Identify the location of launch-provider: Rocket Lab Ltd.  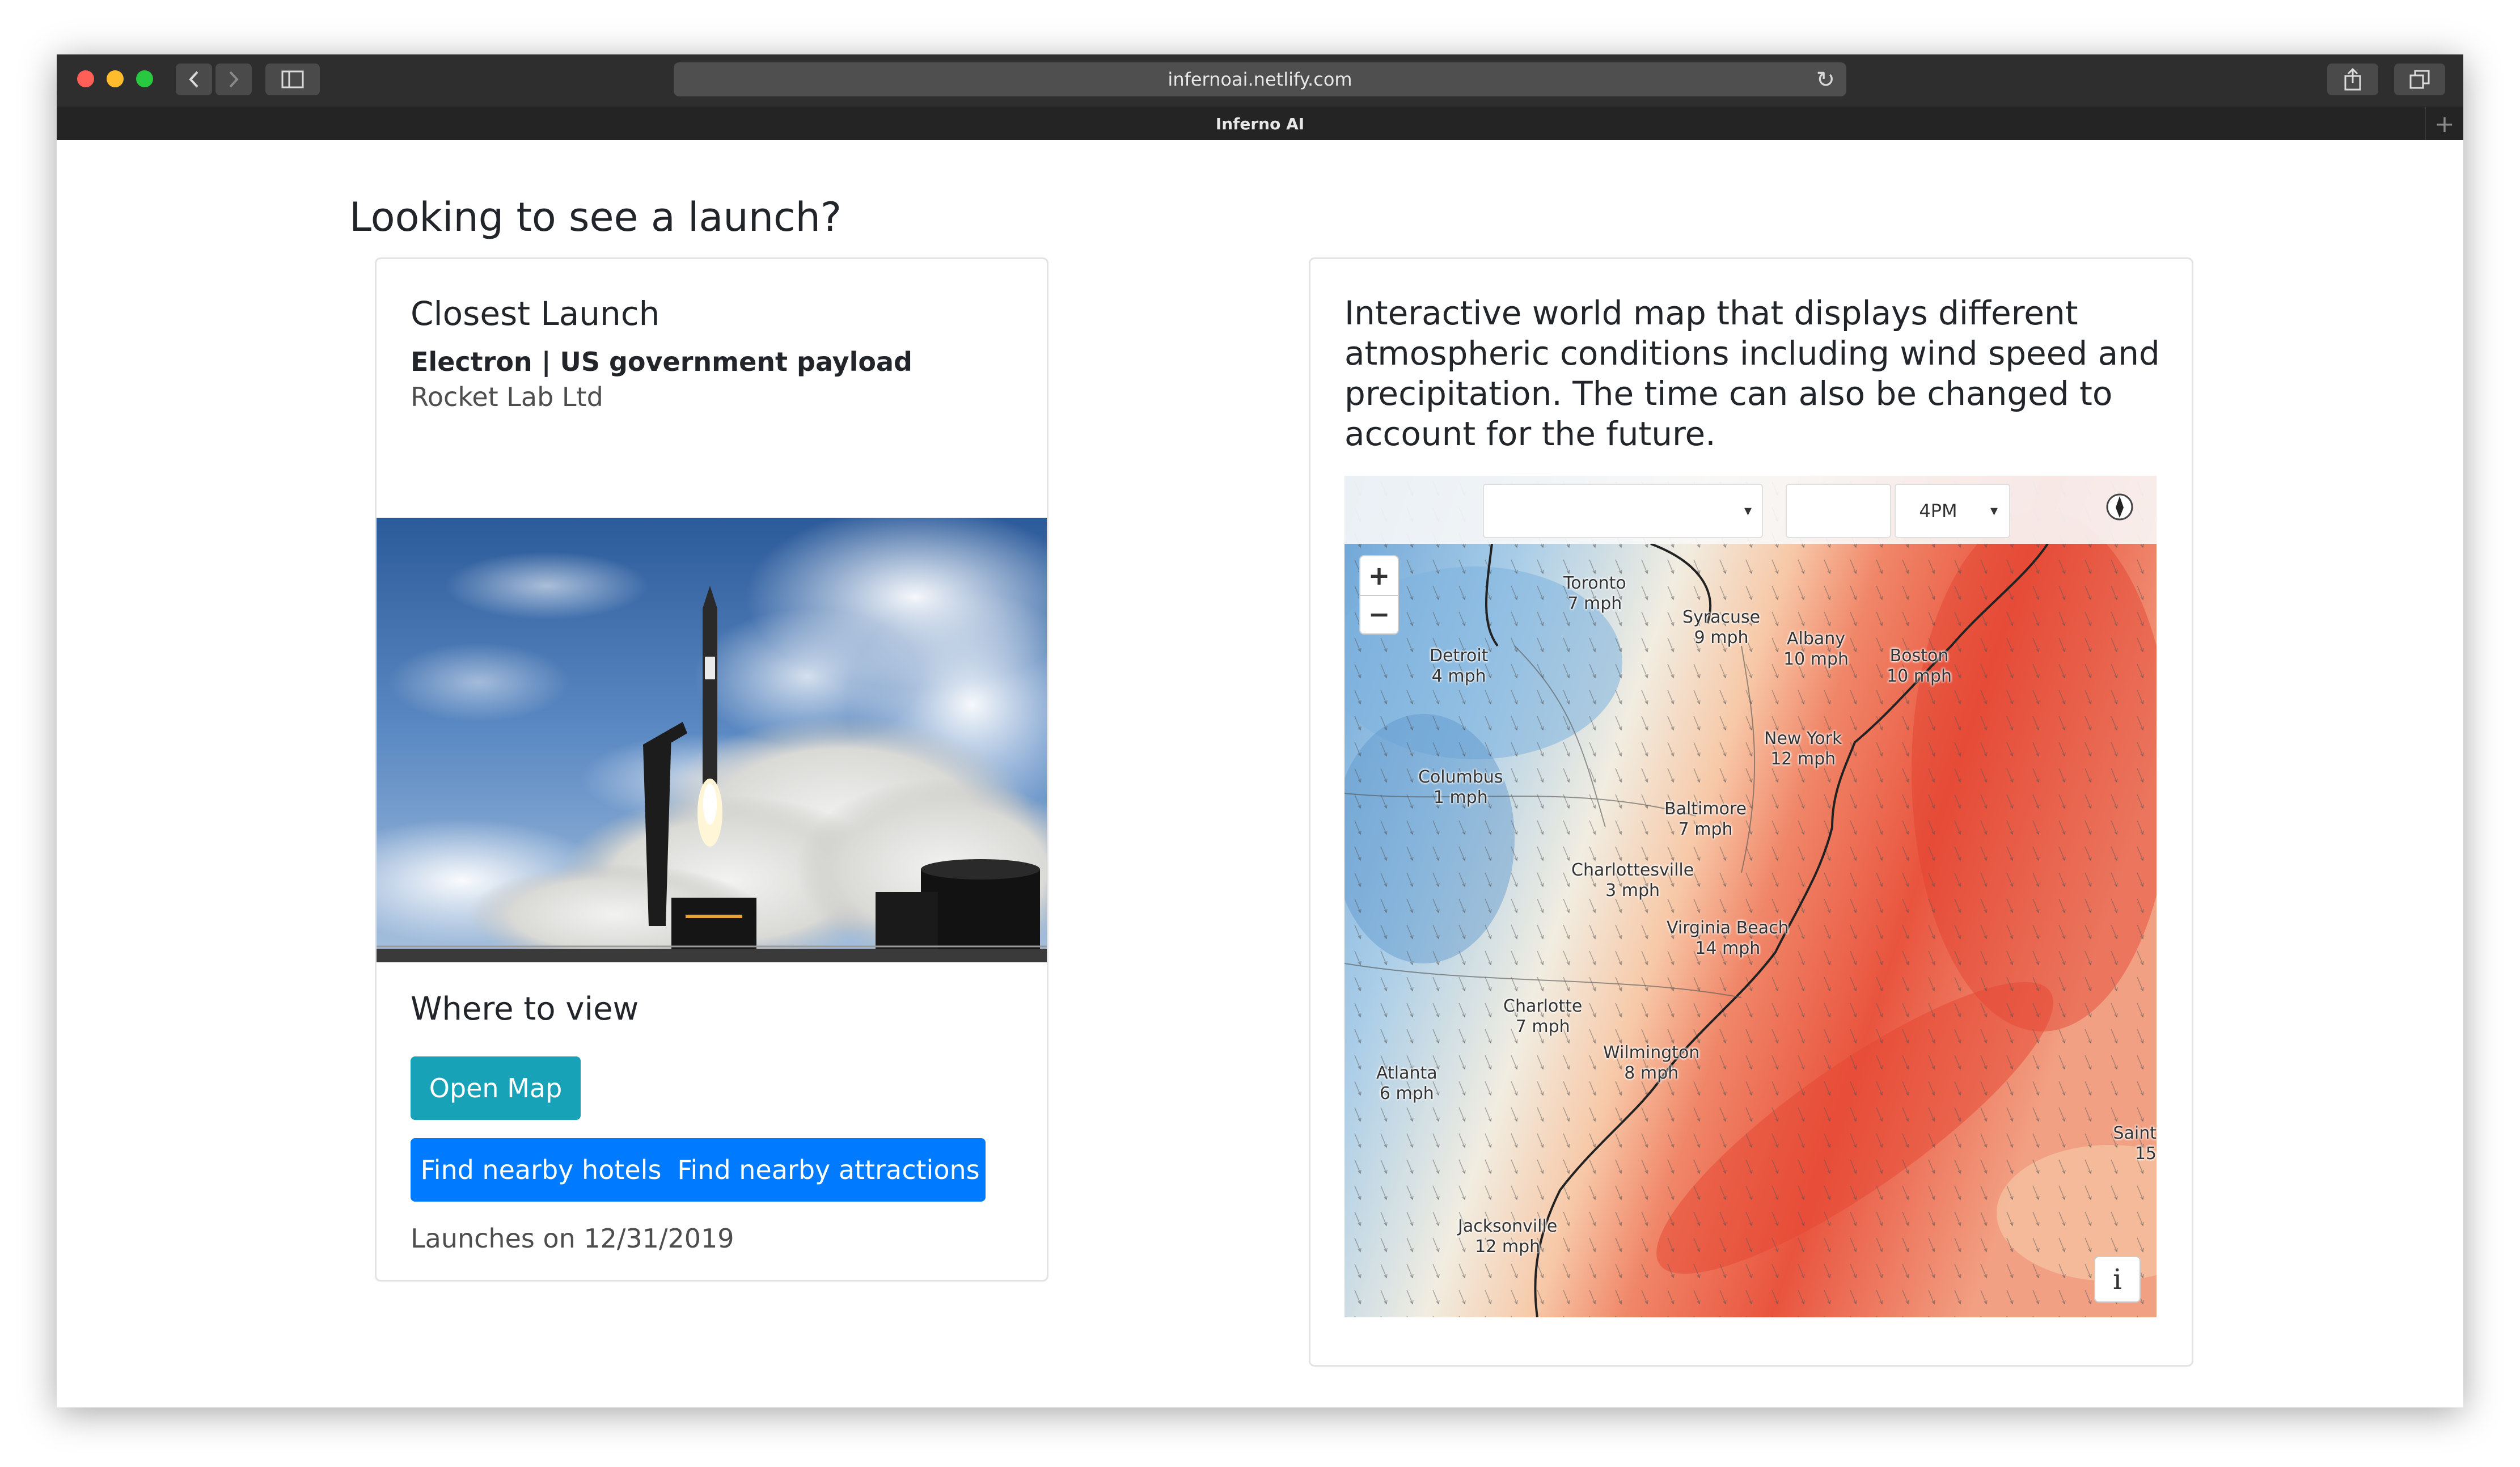
(507, 397).